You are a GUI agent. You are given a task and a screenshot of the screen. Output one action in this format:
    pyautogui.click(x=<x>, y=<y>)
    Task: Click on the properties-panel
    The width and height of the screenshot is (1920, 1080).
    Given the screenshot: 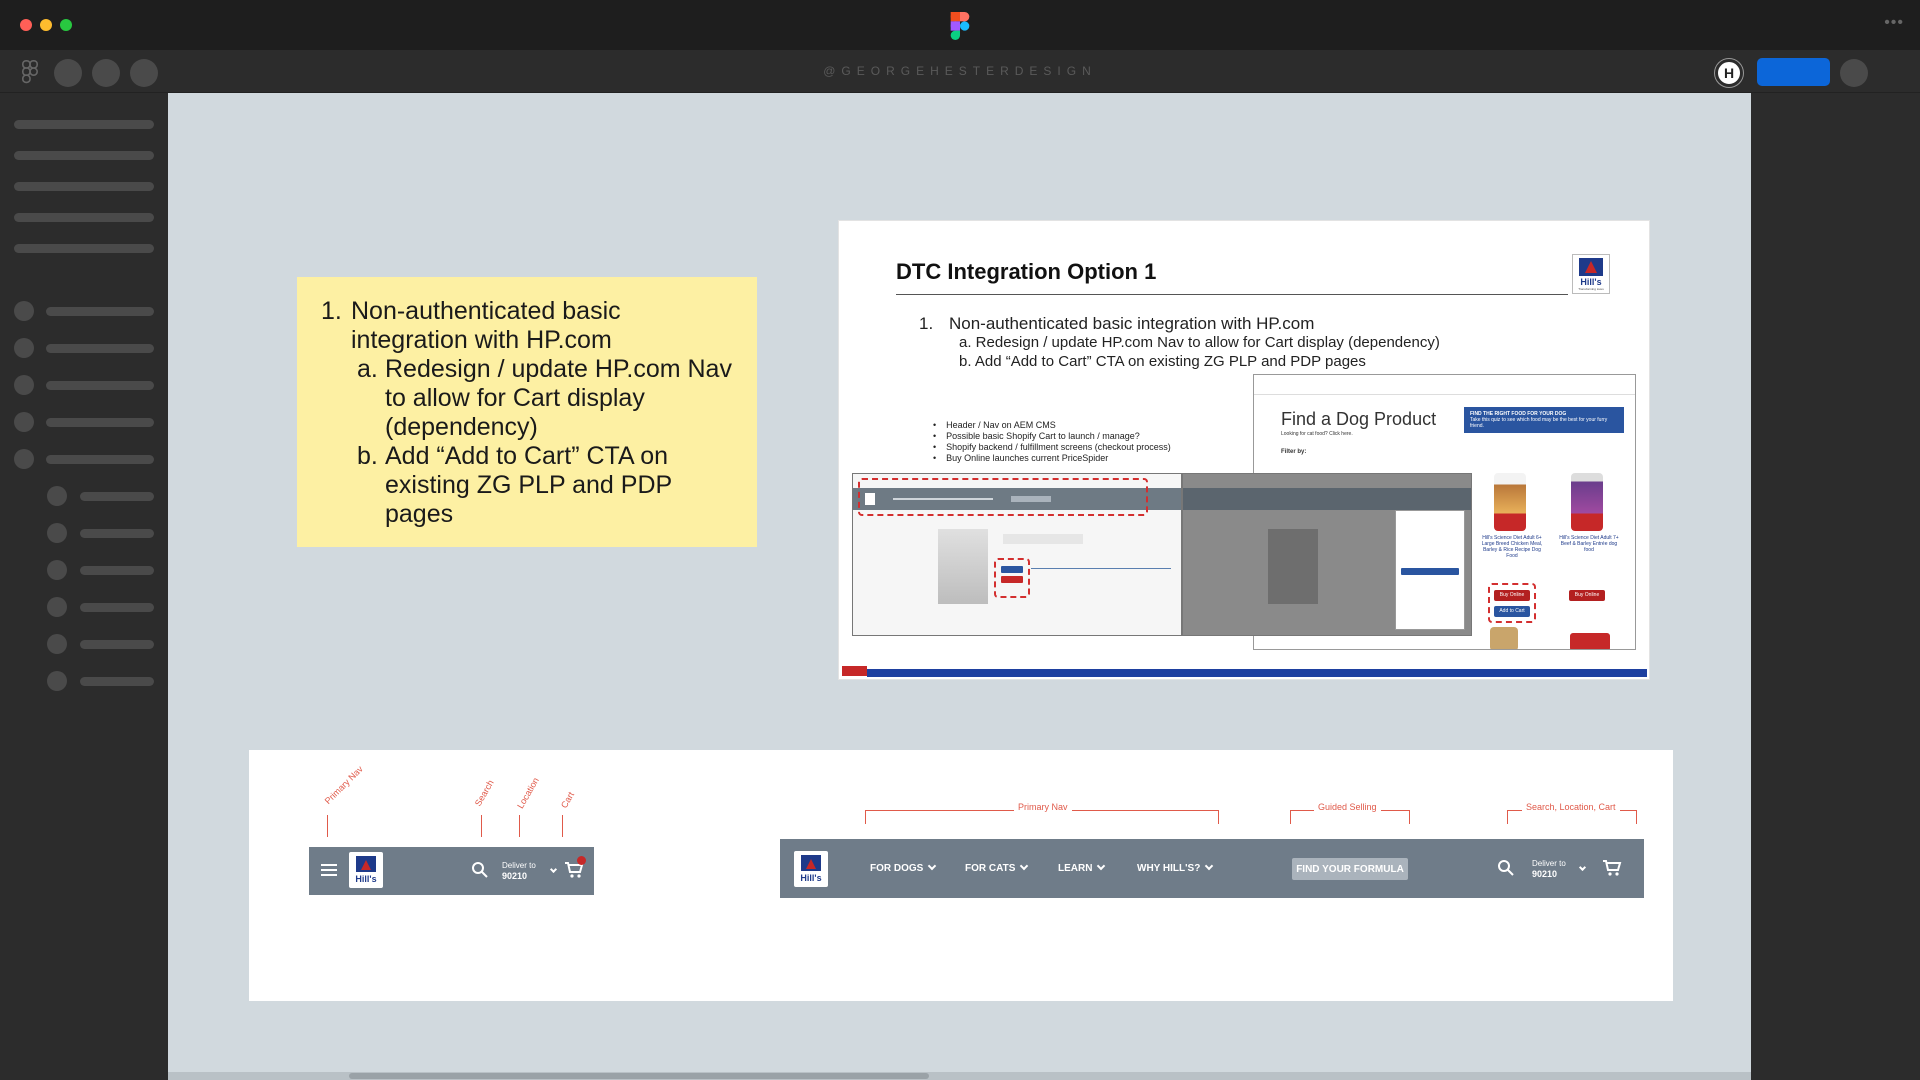 What is the action you would take?
    pyautogui.click(x=1835, y=586)
    